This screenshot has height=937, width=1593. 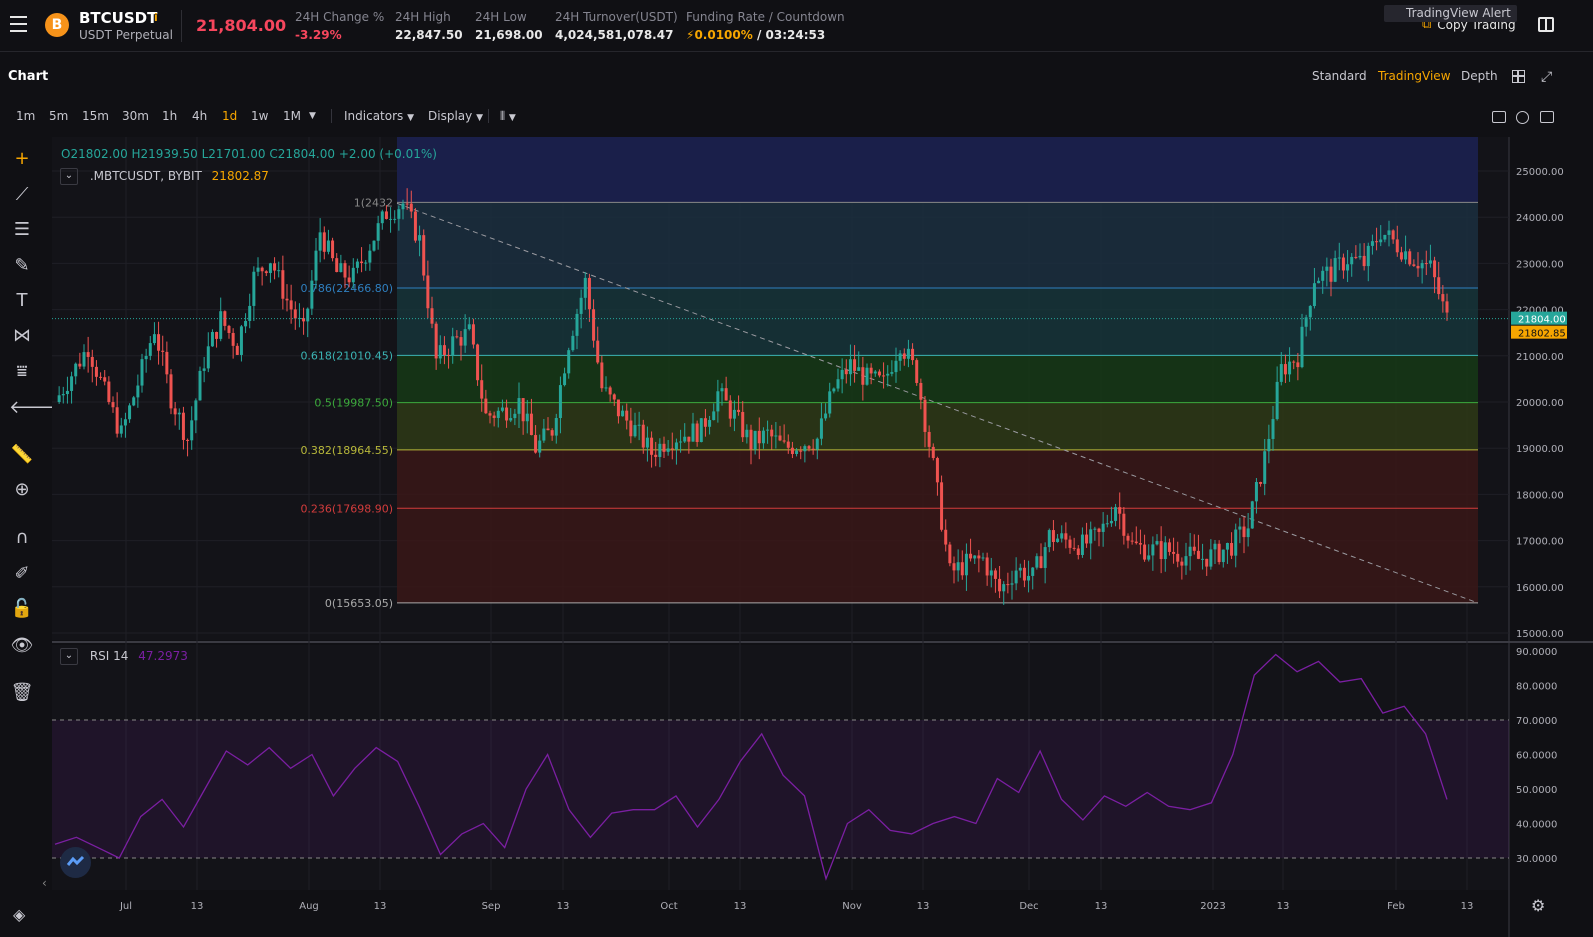 I want to click on tab-standard: Standard, so click(x=1339, y=76).